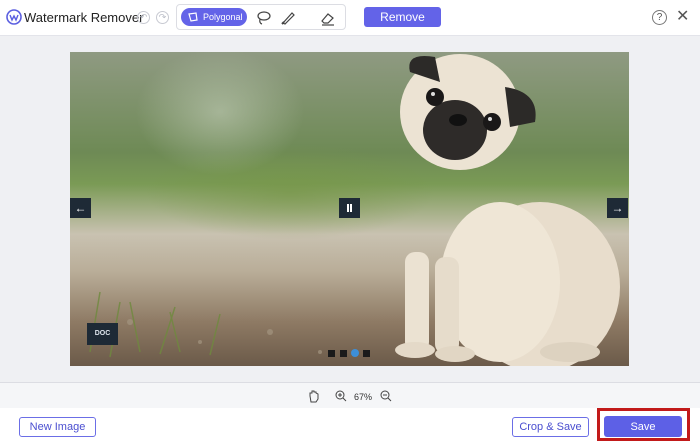 The height and width of the screenshot is (445, 700). What do you see at coordinates (659, 17) in the screenshot?
I see `help-icon: ?` at bounding box center [659, 17].